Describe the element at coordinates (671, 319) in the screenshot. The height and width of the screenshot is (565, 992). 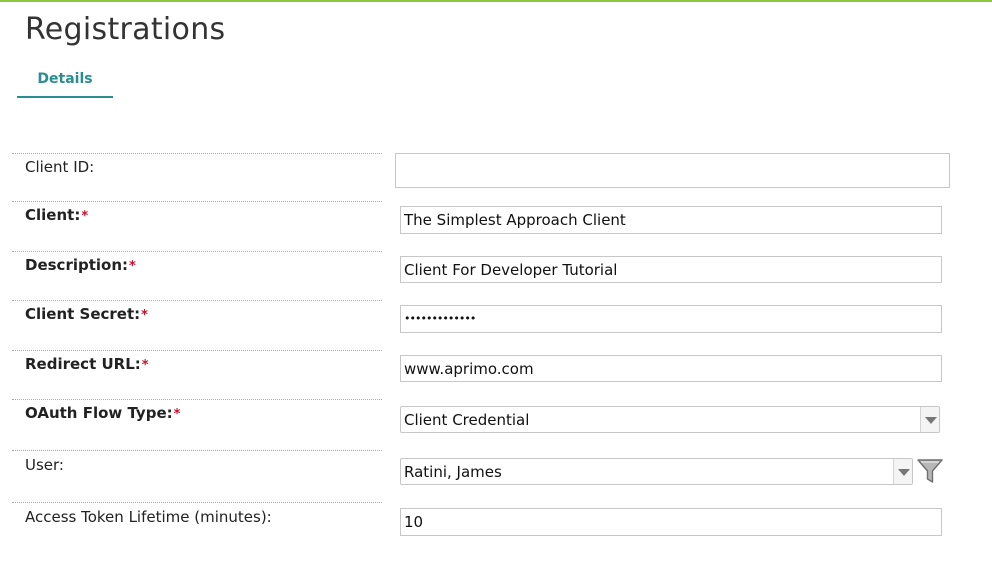
I see `client-secret-input: •••••••••••••` at that location.